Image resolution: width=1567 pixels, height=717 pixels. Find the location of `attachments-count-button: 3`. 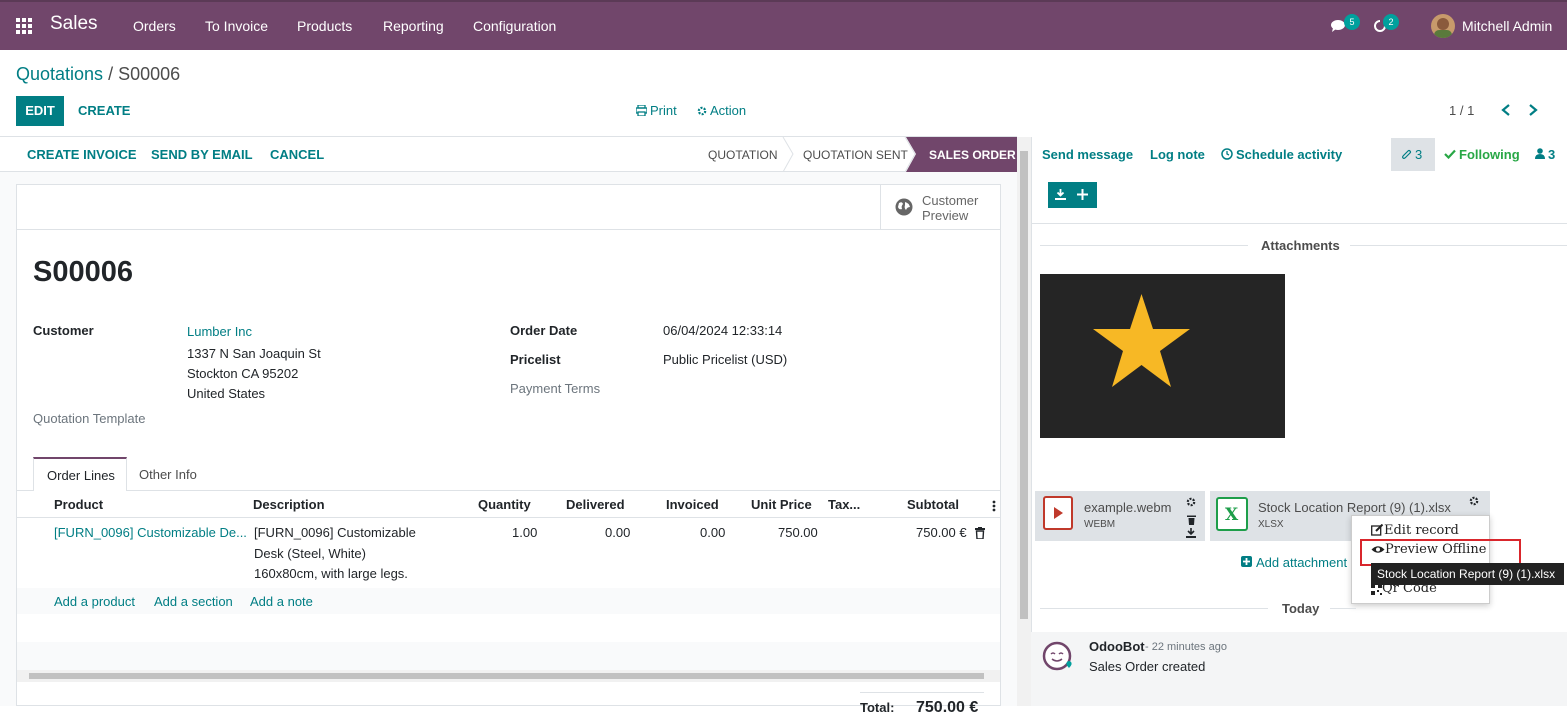

attachments-count-button: 3 is located at coordinates (1413, 154).